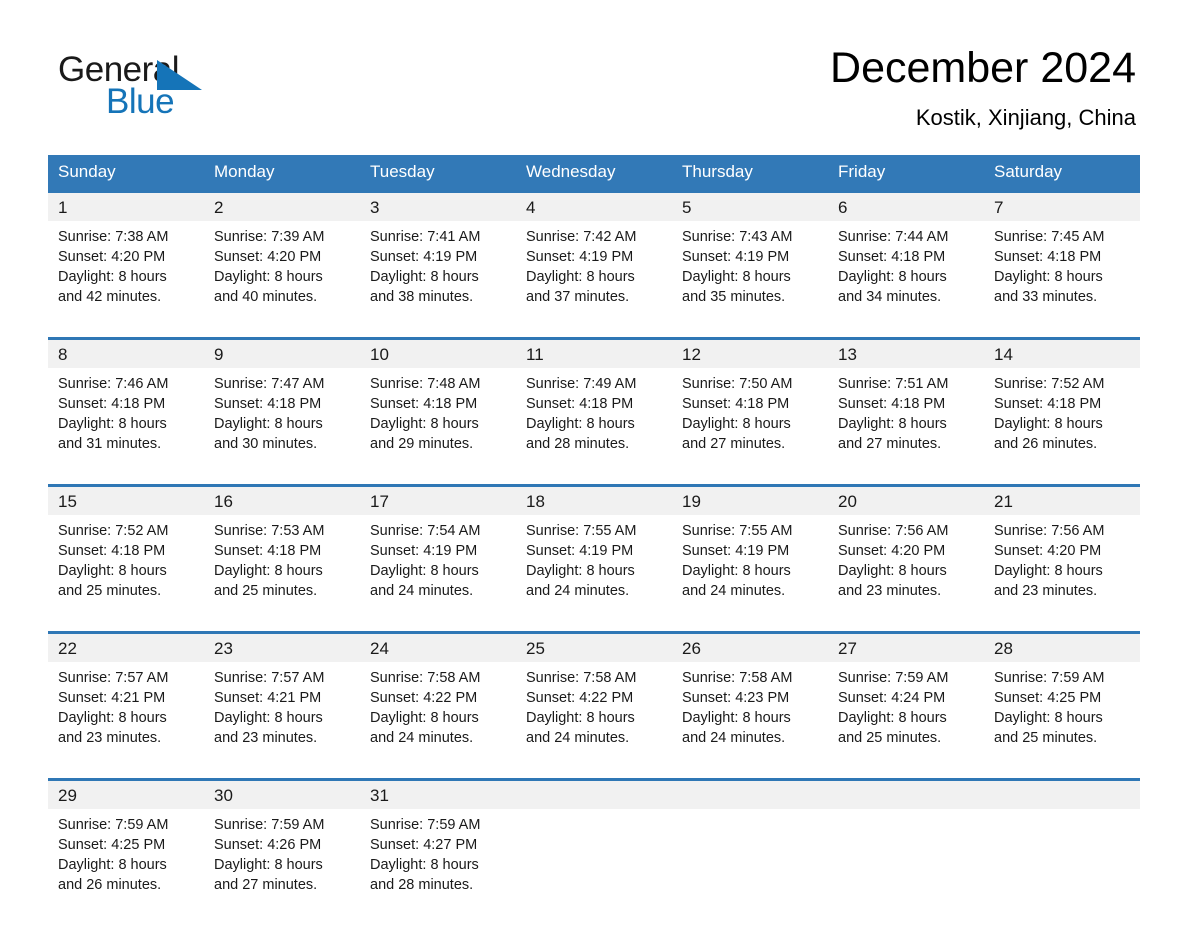 Image resolution: width=1188 pixels, height=925 pixels. What do you see at coordinates (906, 172) in the screenshot?
I see `weekday-header-friday: Friday` at bounding box center [906, 172].